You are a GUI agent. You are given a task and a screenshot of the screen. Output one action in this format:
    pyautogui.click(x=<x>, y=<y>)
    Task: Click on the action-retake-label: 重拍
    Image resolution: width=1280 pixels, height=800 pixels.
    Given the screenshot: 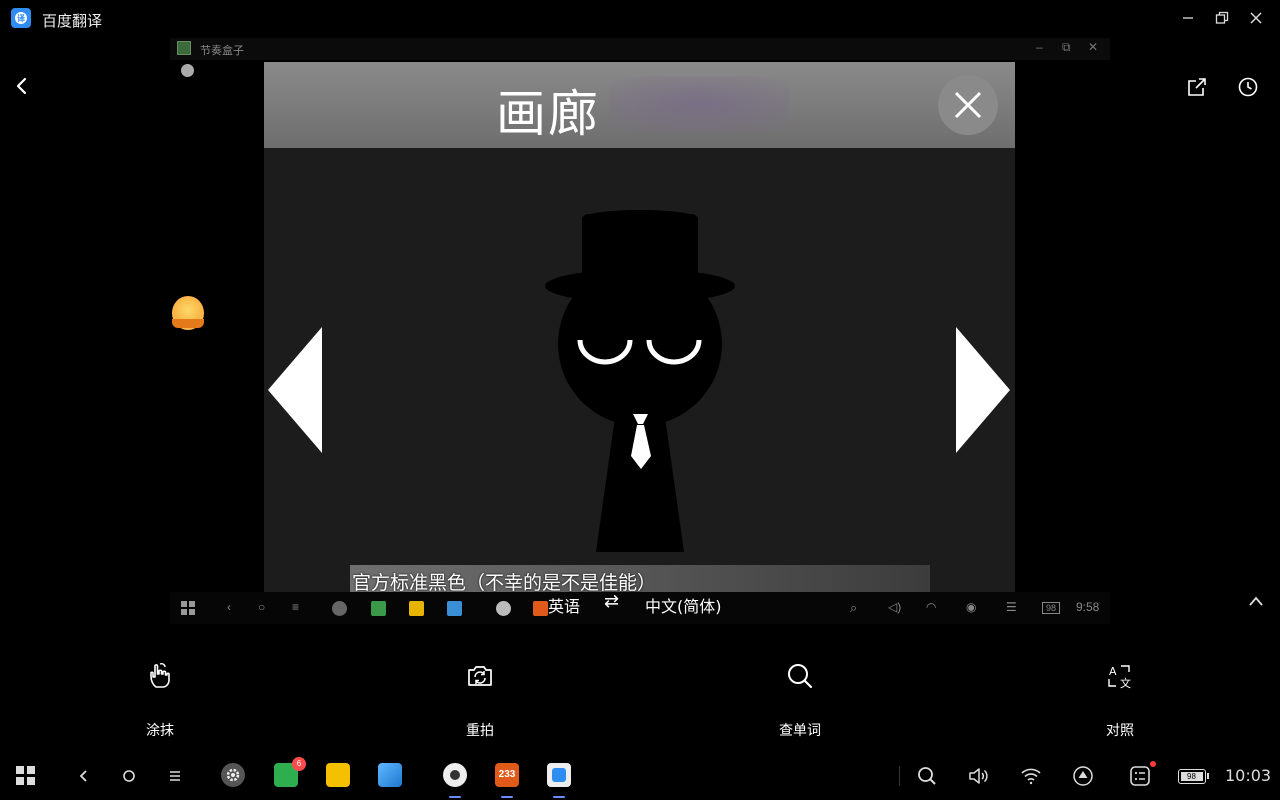 What is the action you would take?
    pyautogui.click(x=480, y=731)
    